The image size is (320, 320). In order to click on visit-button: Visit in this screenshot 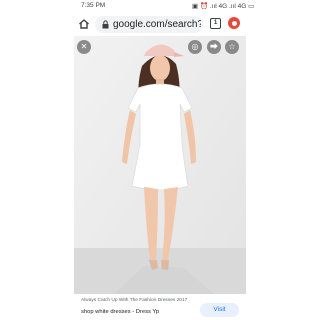, I will do `click(219, 310)`.